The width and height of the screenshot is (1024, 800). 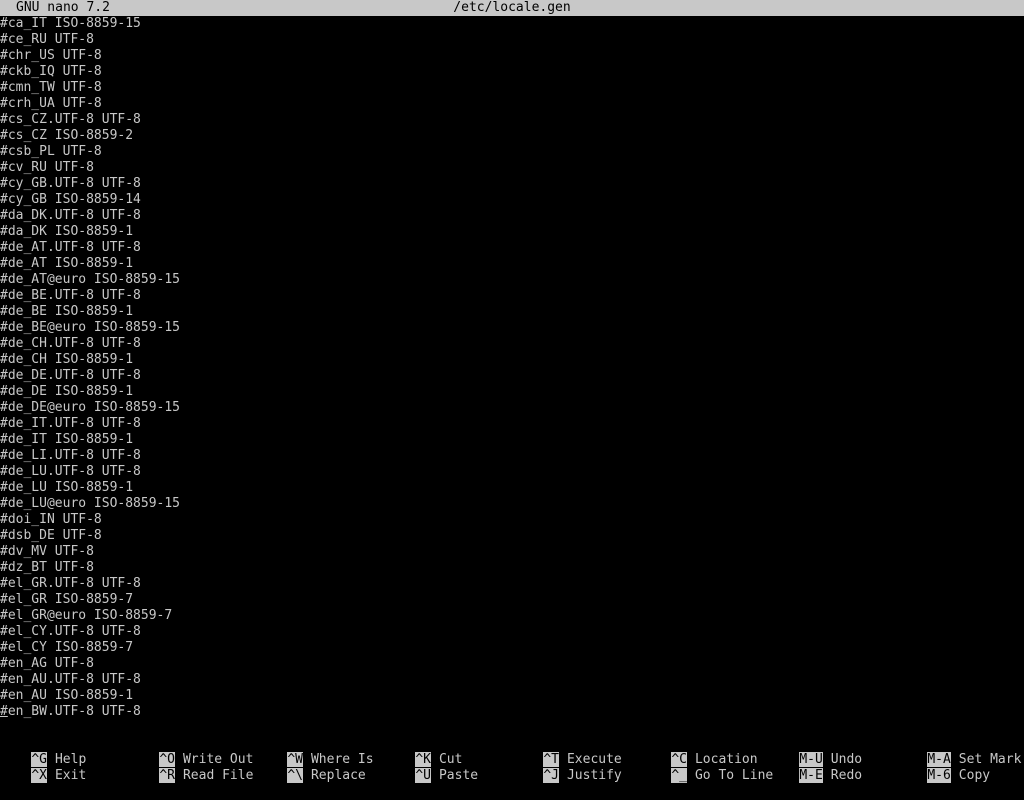 I want to click on cursor-line-rest: en_BW.UTF-8 UTF-8, so click(x=74, y=711).